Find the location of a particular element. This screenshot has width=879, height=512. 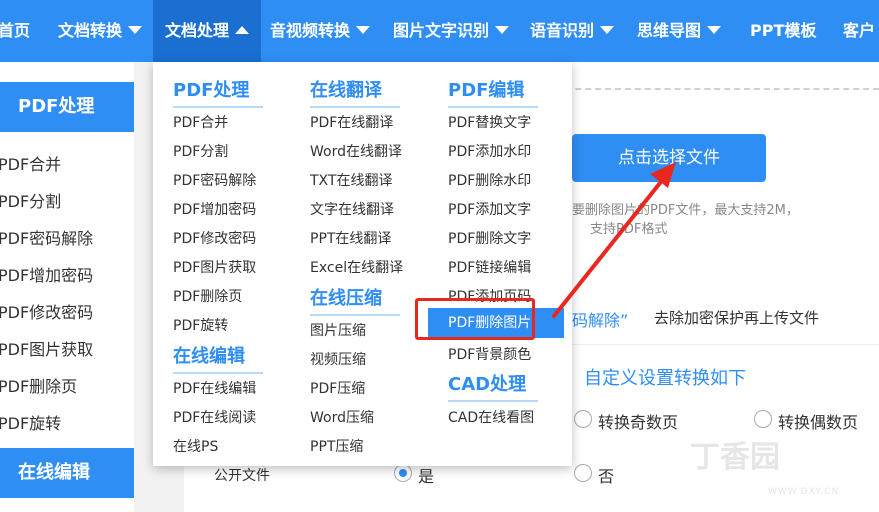

watermark-url: WWW.DXY.CN is located at coordinates (804, 492).